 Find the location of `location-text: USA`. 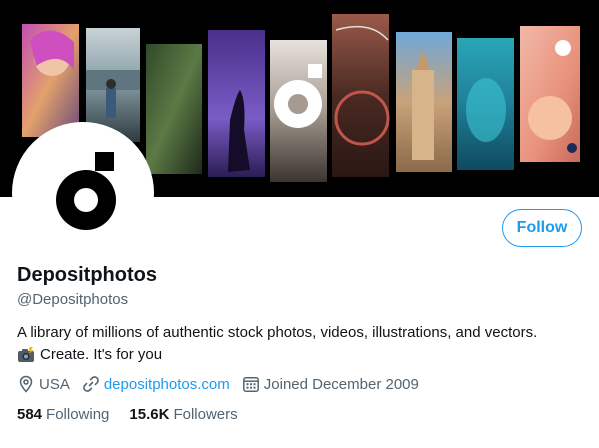

location-text: USA is located at coordinates (54, 384).